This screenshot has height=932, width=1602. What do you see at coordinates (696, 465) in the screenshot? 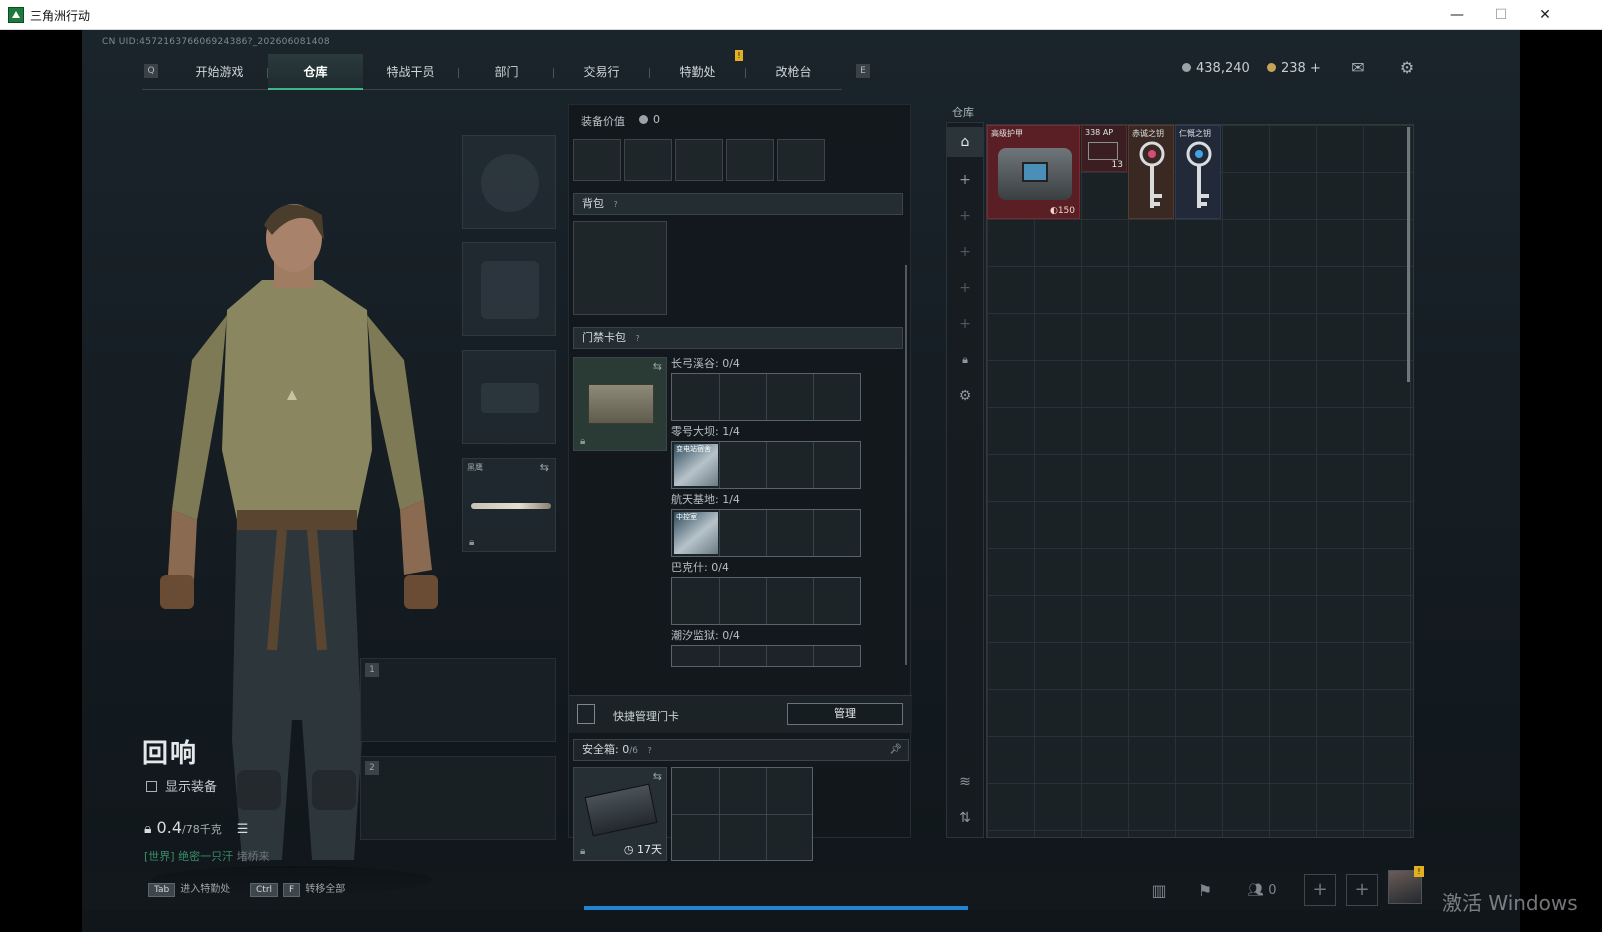
I see `keycard-item: 变电站宿舍` at bounding box center [696, 465].